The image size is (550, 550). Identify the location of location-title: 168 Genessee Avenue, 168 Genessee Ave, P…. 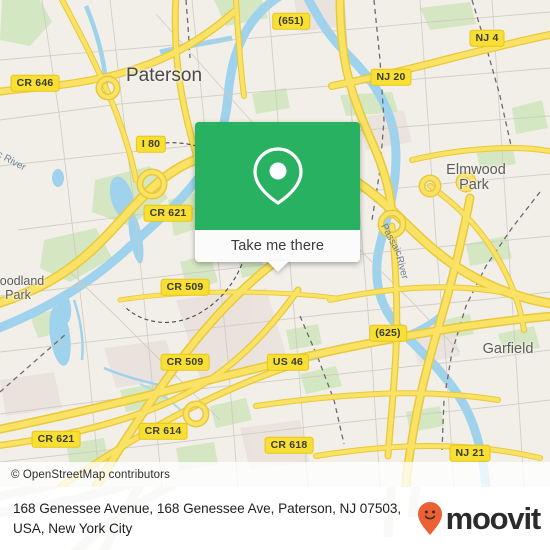
(207, 518).